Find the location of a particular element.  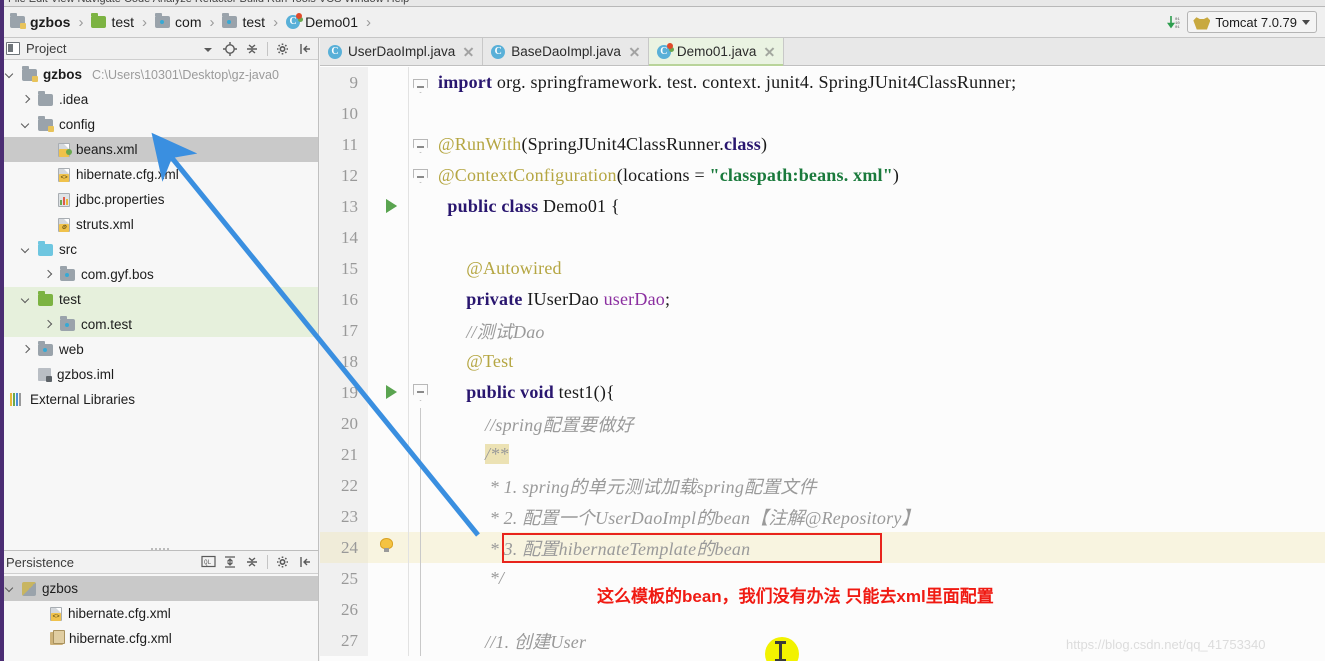

run-configuration-selector: Tomcat 7.0.79 is located at coordinates (1252, 22).